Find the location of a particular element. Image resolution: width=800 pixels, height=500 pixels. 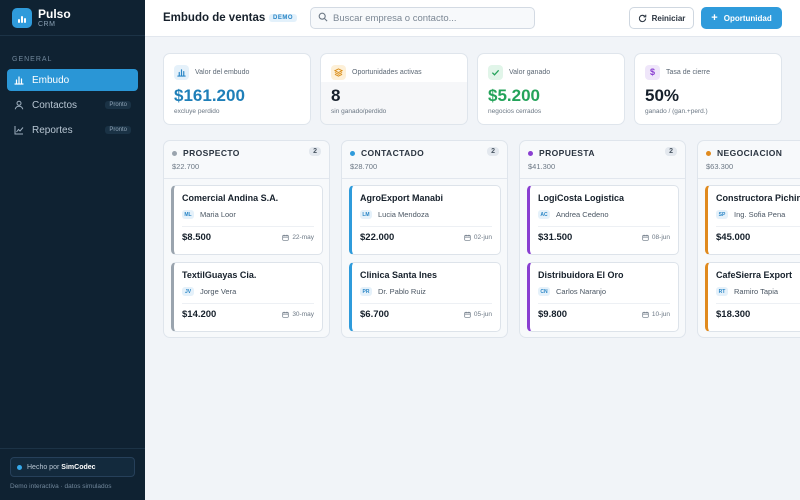

deal-date-text: 10-jun is located at coordinates (660, 314).